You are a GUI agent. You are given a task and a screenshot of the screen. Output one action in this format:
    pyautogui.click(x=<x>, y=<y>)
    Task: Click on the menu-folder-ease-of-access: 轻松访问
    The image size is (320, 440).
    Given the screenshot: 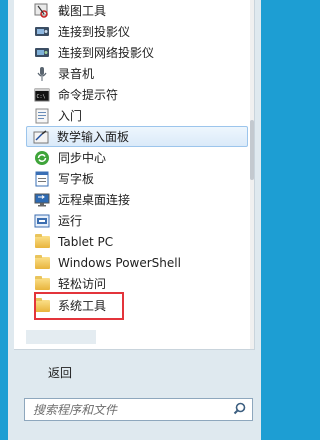 What is the action you would take?
    pyautogui.click(x=135, y=283)
    